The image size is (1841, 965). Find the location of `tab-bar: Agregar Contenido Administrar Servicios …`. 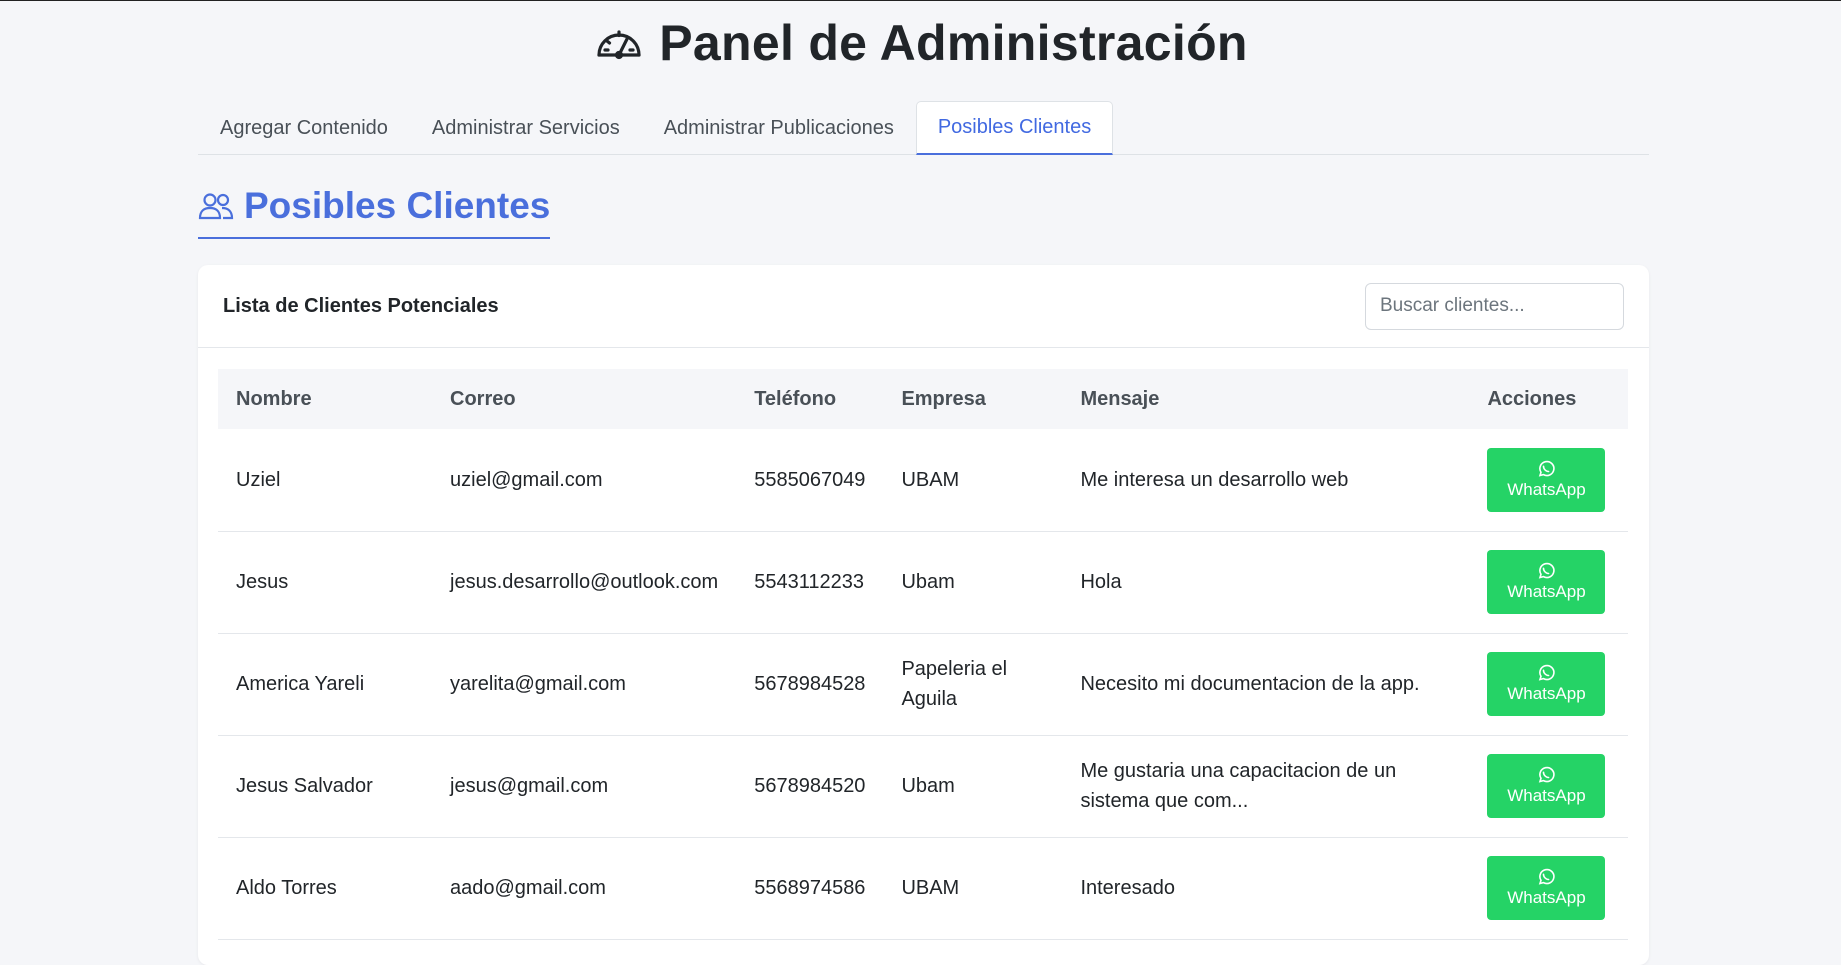

tab-bar: Agregar Contenido Administrar Servicios … is located at coordinates (923, 128).